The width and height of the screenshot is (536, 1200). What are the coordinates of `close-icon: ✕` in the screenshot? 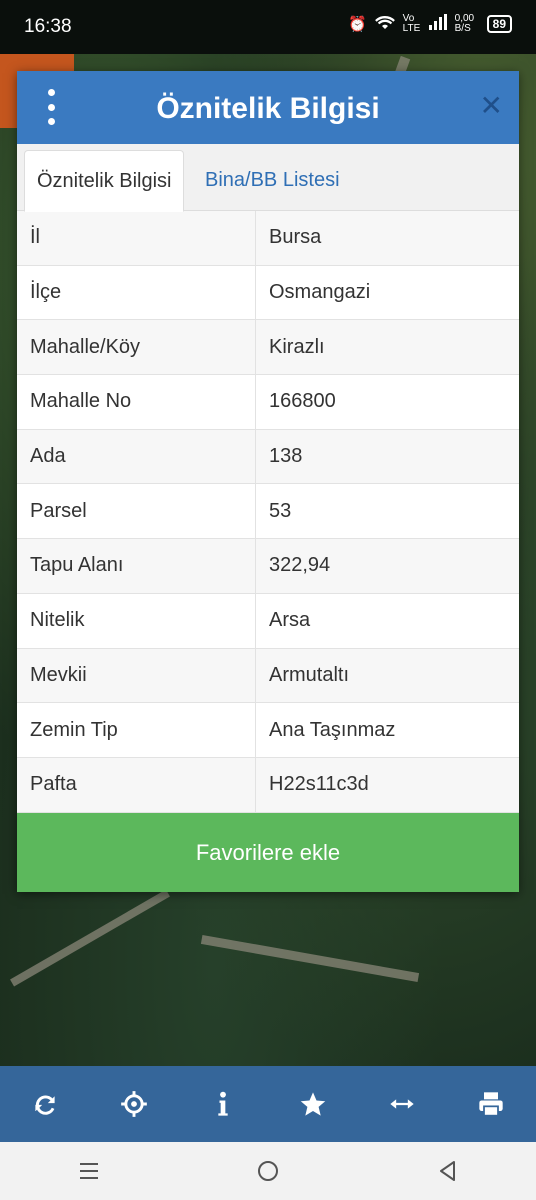 It's located at (491, 105).